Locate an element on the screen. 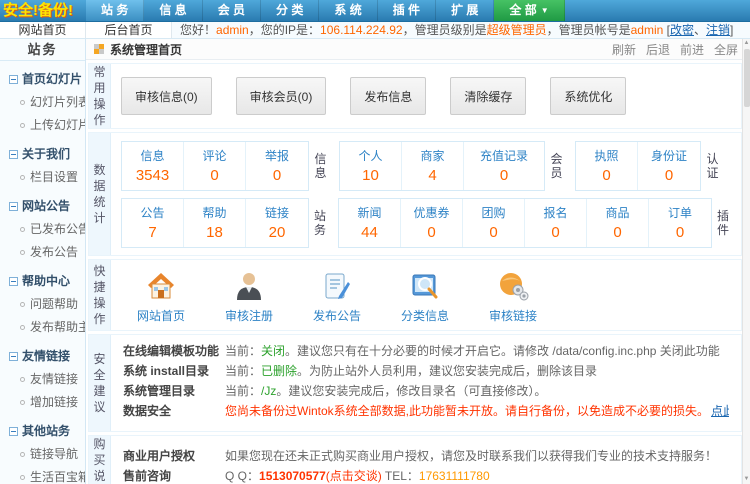 Image resolution: width=750 pixels, height=484 pixels. stat-group: 公告 7 帮助 18 链接 20 is located at coordinates (215, 223).